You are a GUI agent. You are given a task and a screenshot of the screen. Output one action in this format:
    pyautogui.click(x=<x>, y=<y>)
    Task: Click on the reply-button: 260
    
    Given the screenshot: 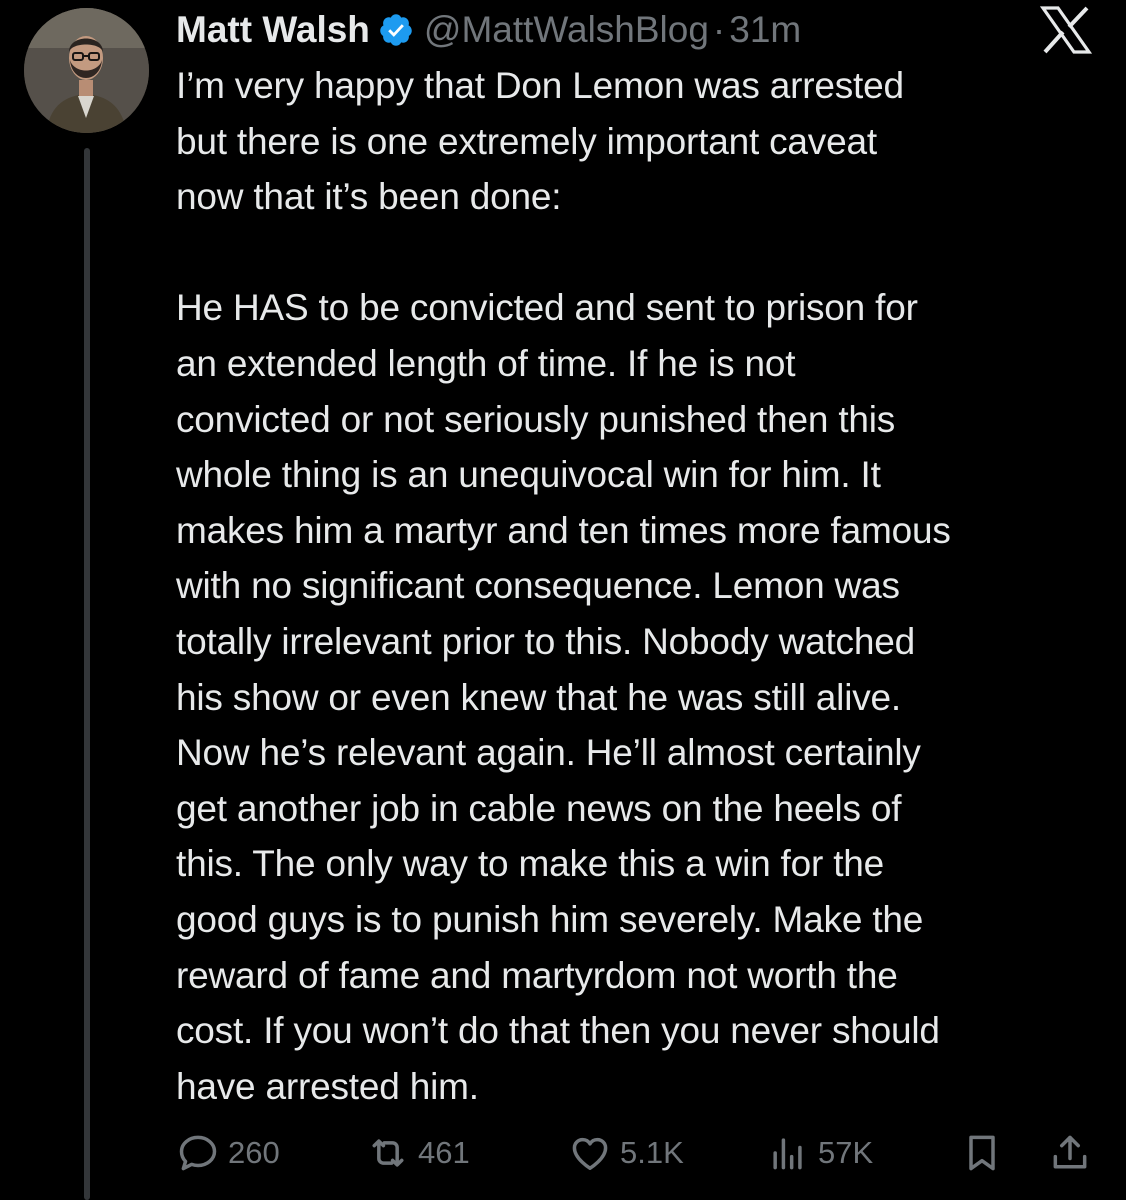 What is the action you would take?
    pyautogui.click(x=228, y=1153)
    